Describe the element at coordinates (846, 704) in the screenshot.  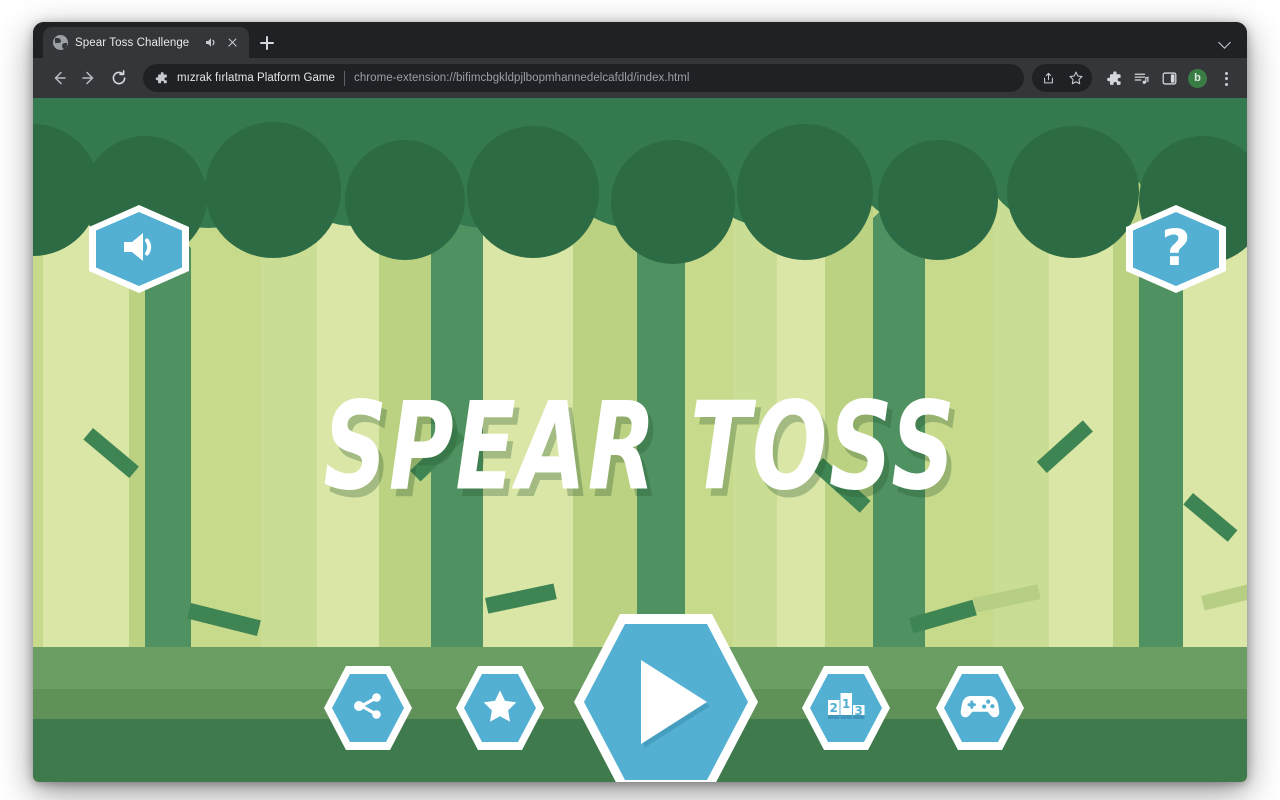
I see `svg-text: 1` at that location.